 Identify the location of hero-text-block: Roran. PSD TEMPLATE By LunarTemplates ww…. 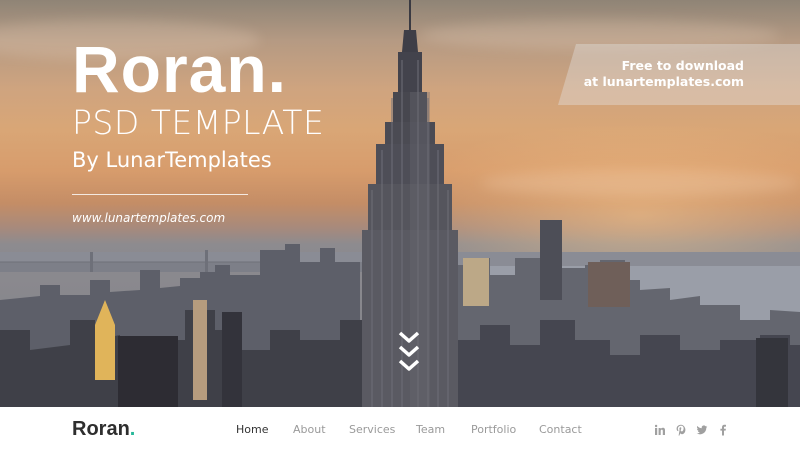
(198, 130).